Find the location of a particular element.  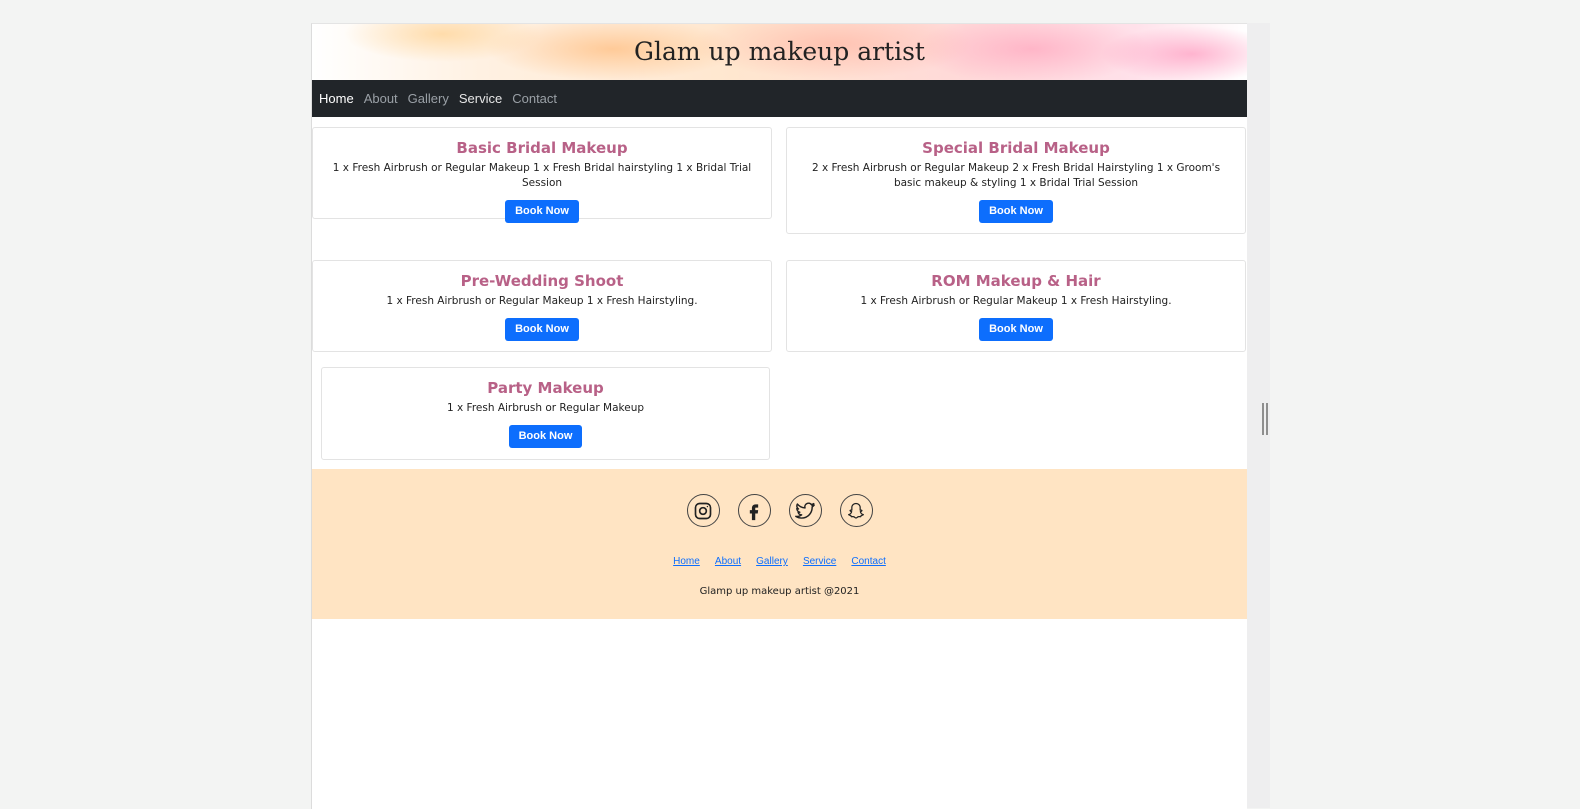

card-title: Basic Bridal Makeup is located at coordinates (542, 148).